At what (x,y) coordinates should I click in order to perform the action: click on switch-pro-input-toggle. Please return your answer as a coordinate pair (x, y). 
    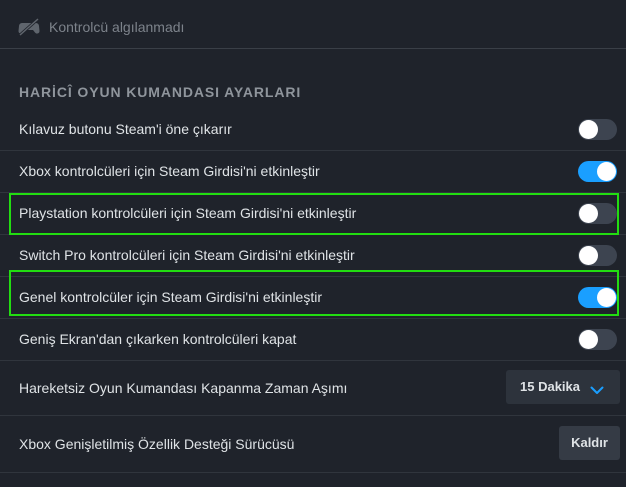
    Looking at the image, I should click on (597, 255).